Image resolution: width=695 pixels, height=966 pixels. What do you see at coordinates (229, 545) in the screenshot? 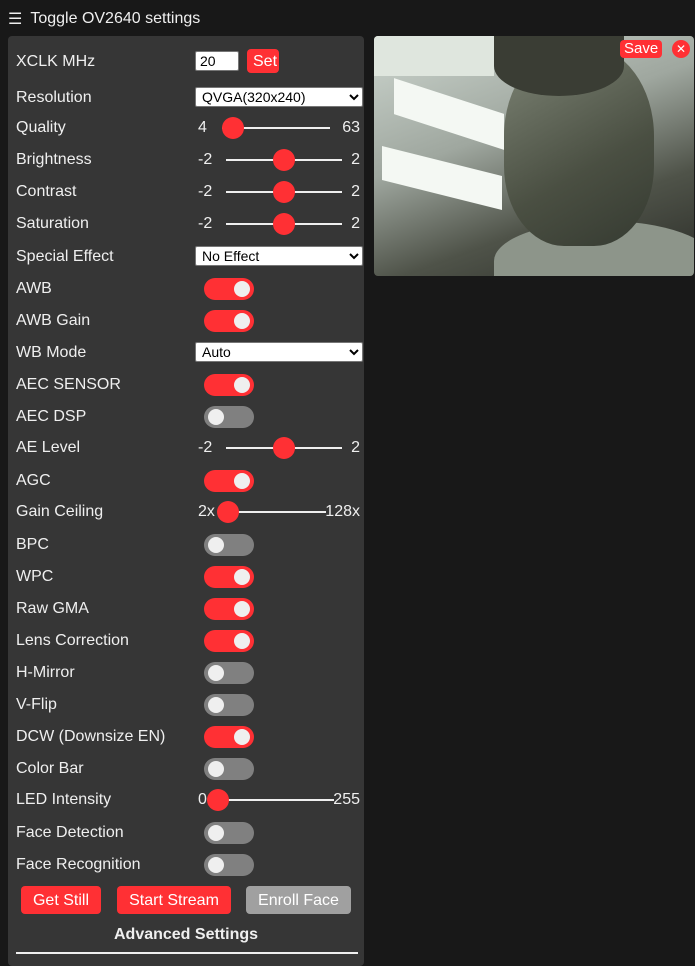
I see `bpc-toggle` at bounding box center [229, 545].